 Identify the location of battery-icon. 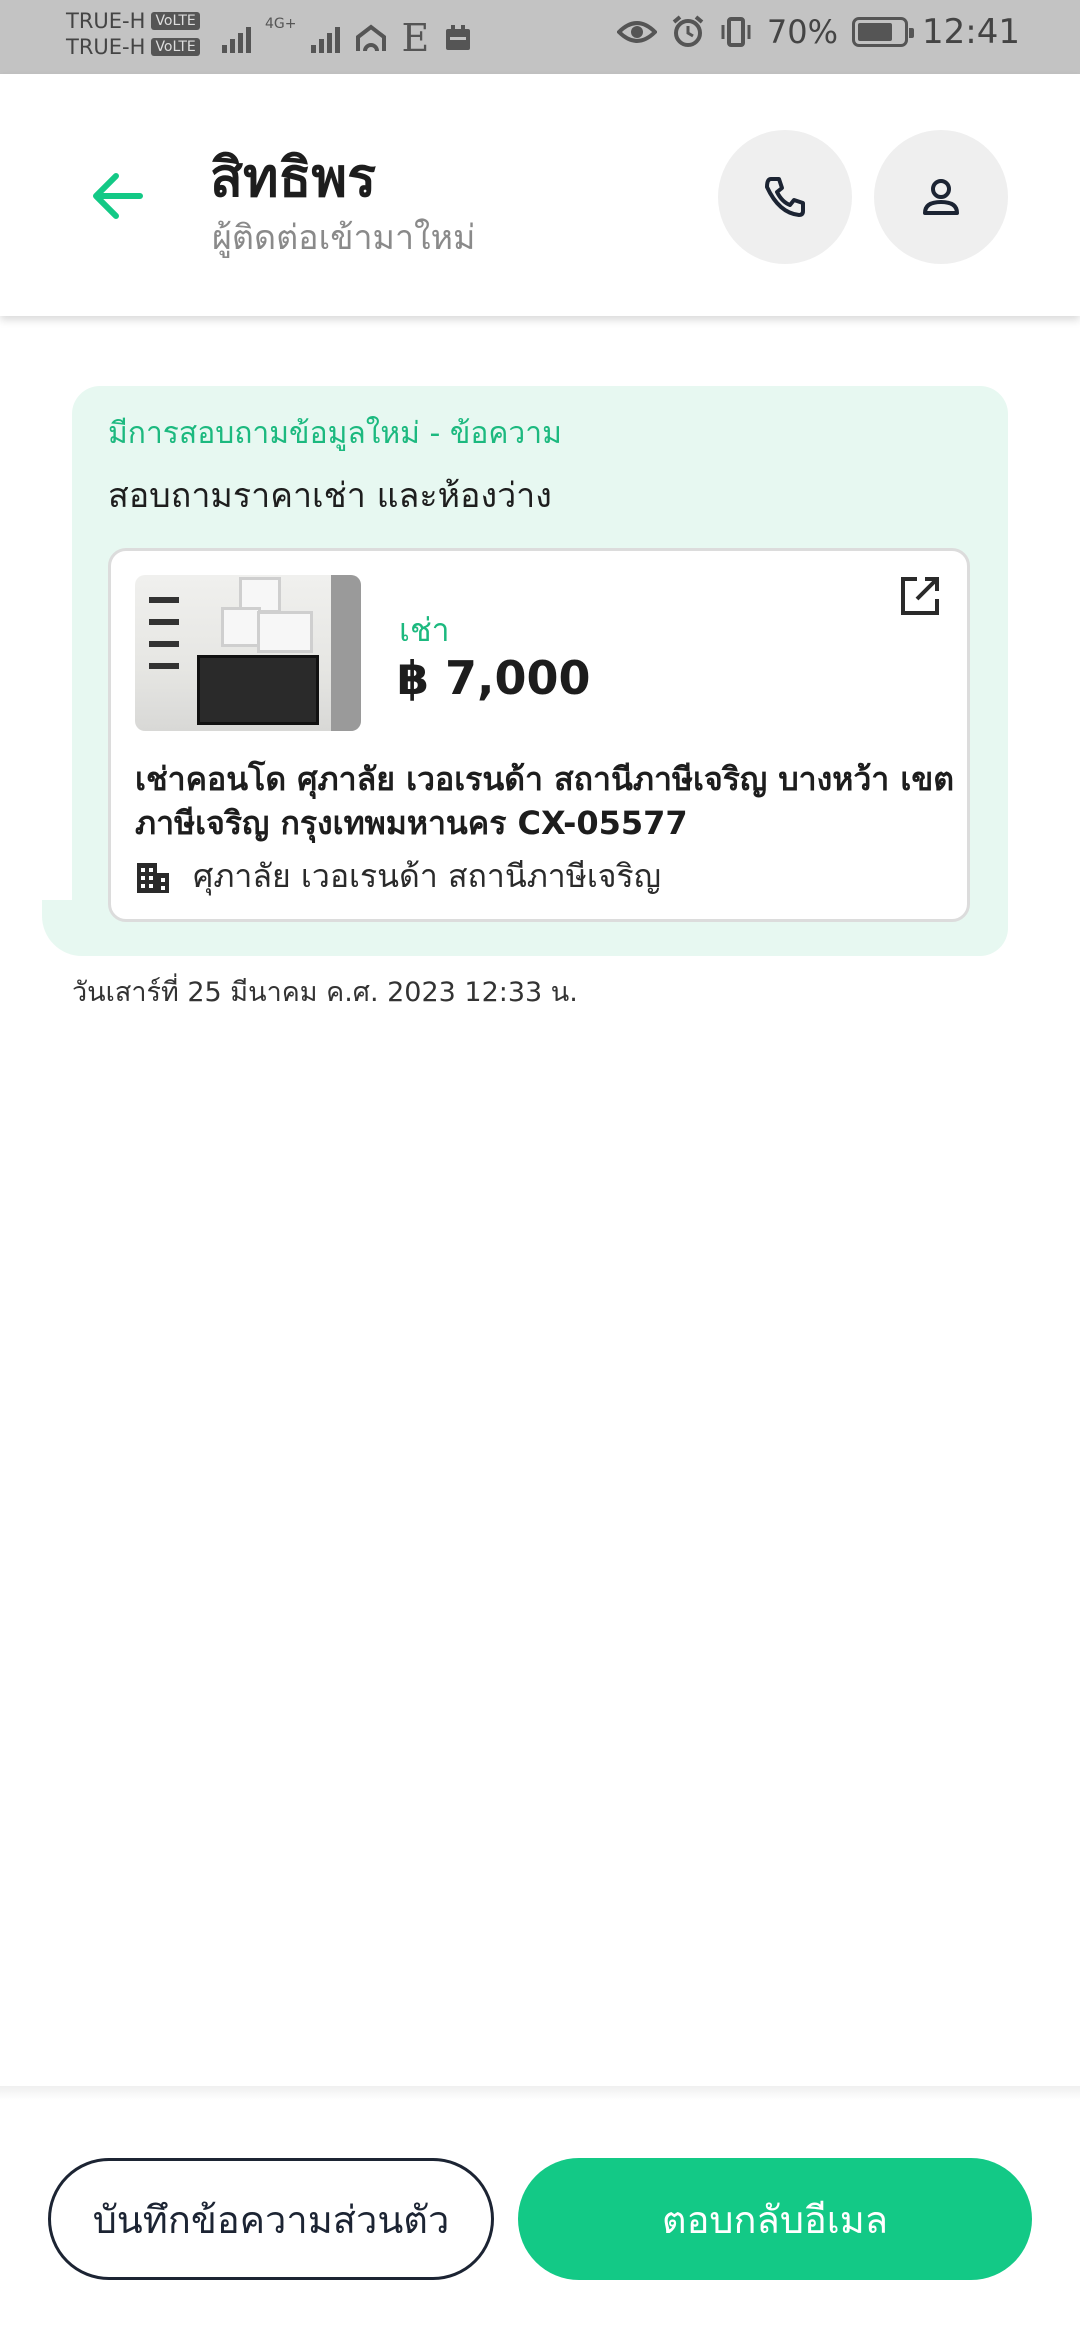
(883, 32).